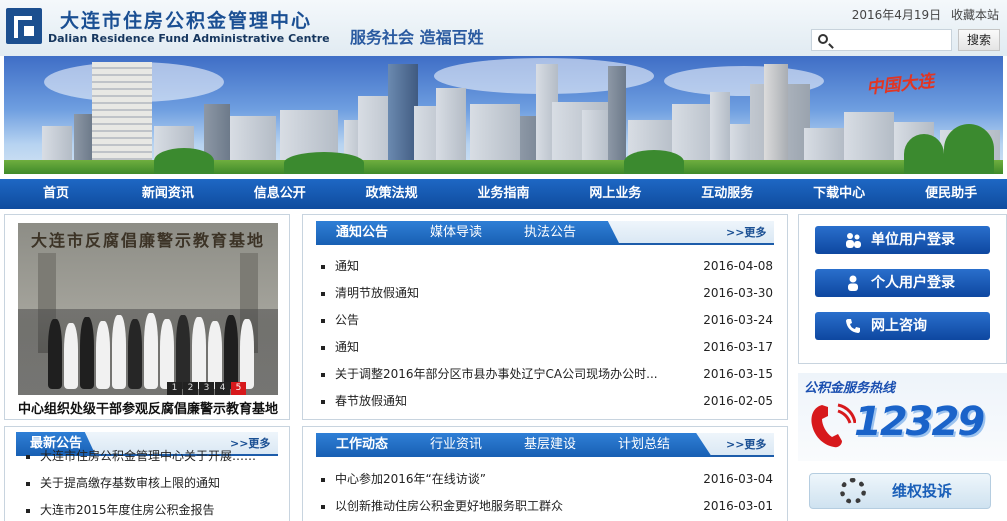 This screenshot has height=521, width=1007. What do you see at coordinates (853, 326) in the screenshot?
I see `phone-icon` at bounding box center [853, 326].